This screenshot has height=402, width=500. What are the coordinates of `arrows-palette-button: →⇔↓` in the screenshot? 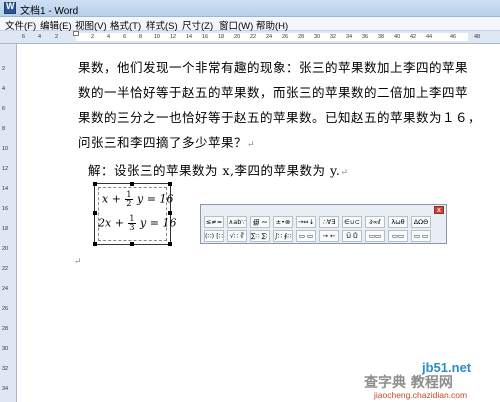 It's located at (306, 222).